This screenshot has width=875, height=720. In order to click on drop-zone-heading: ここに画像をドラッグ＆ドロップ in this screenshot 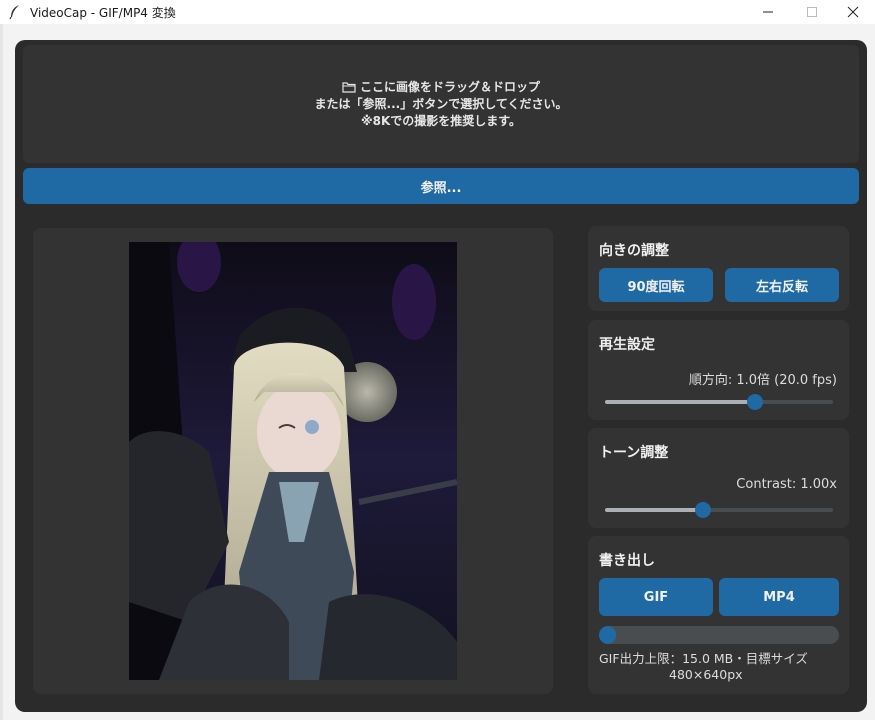, I will do `click(441, 87)`.